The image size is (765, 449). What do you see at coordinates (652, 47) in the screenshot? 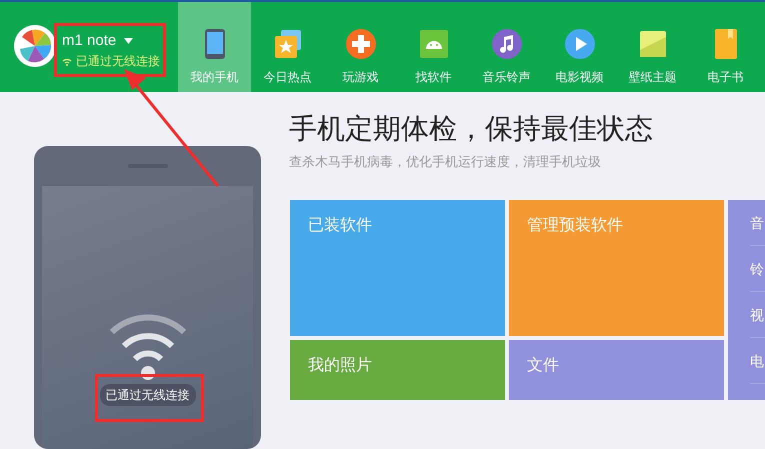
I see `nav-tab: 壁纸主题` at bounding box center [652, 47].